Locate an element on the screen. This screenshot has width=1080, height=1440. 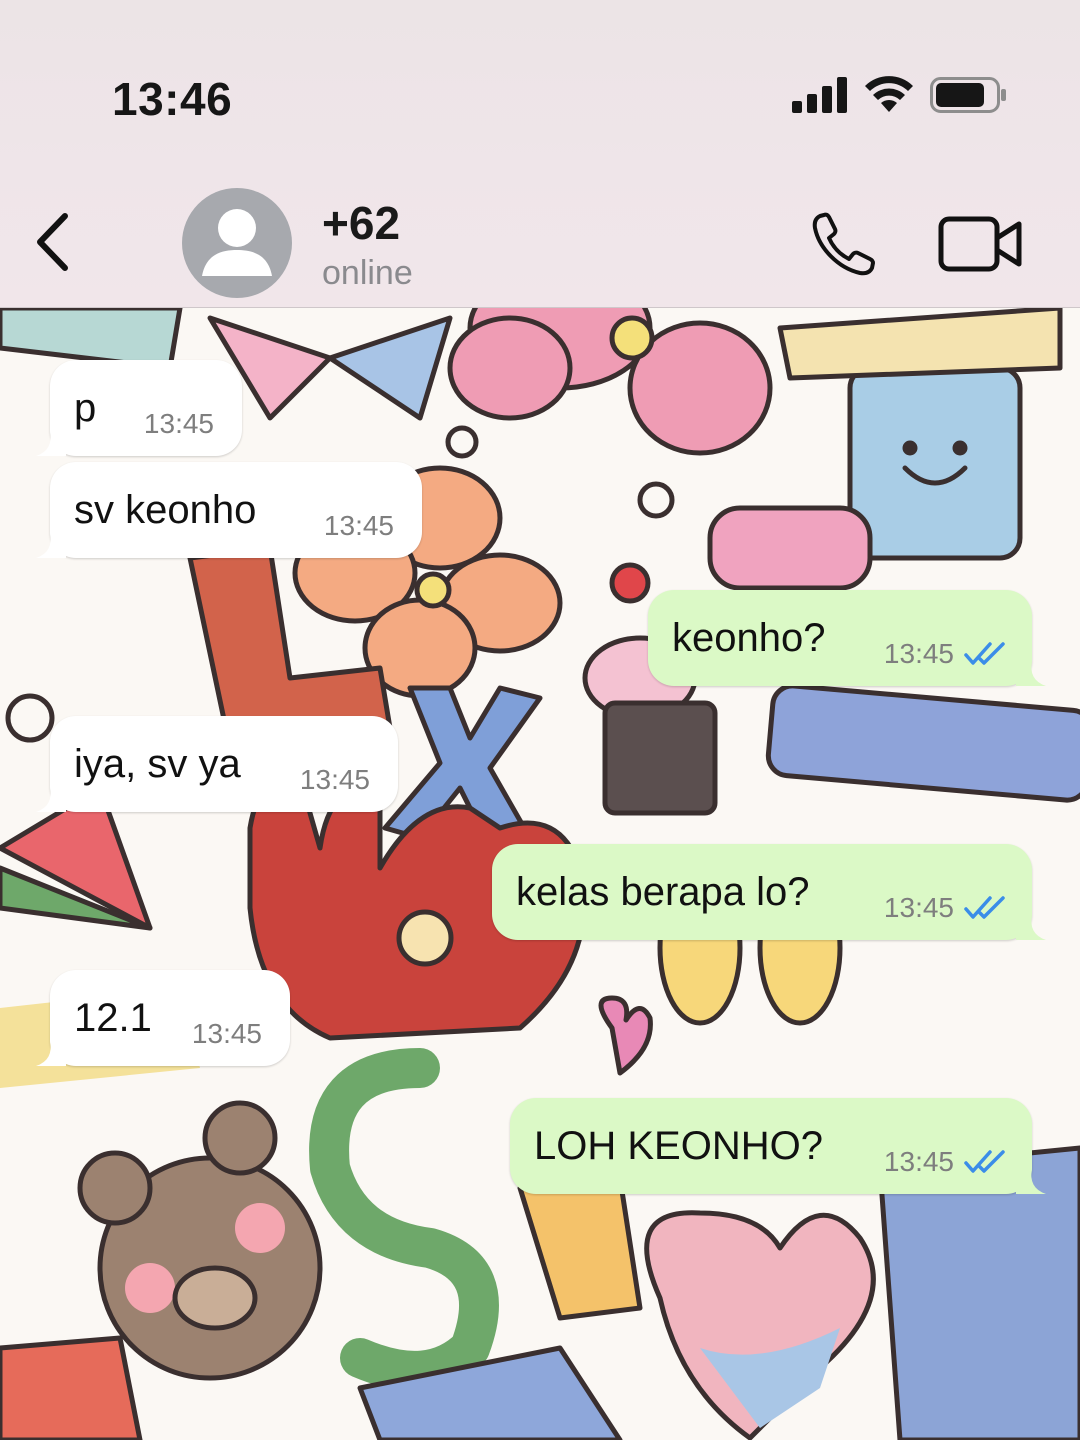
battery-icon is located at coordinates (968, 95).